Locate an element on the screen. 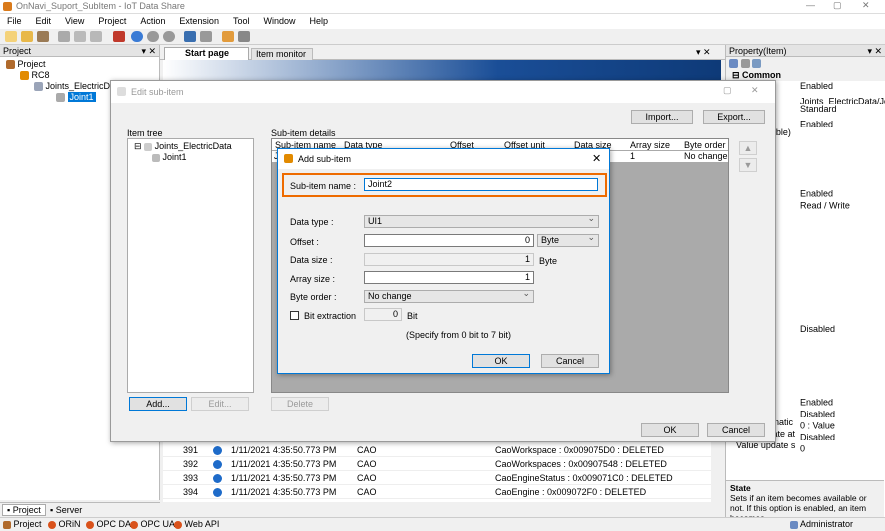  menu-help: Help is located at coordinates (318, 20).